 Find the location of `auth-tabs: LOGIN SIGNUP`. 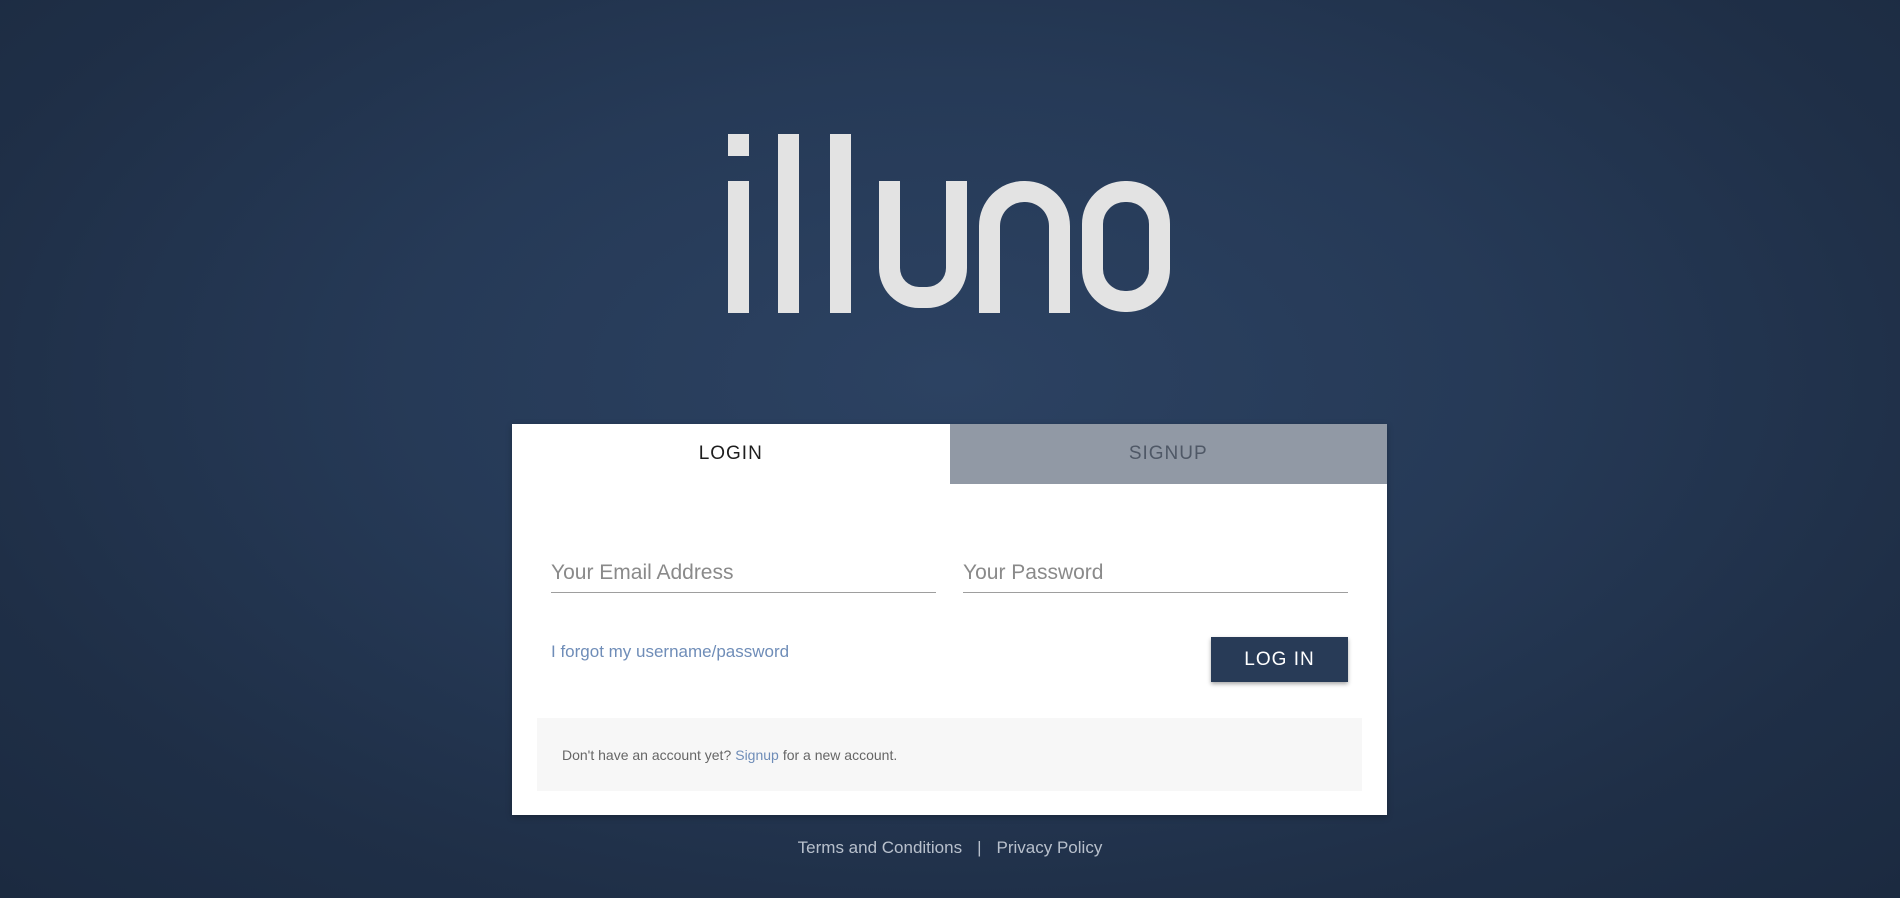

auth-tabs: LOGIN SIGNUP is located at coordinates (949, 454).